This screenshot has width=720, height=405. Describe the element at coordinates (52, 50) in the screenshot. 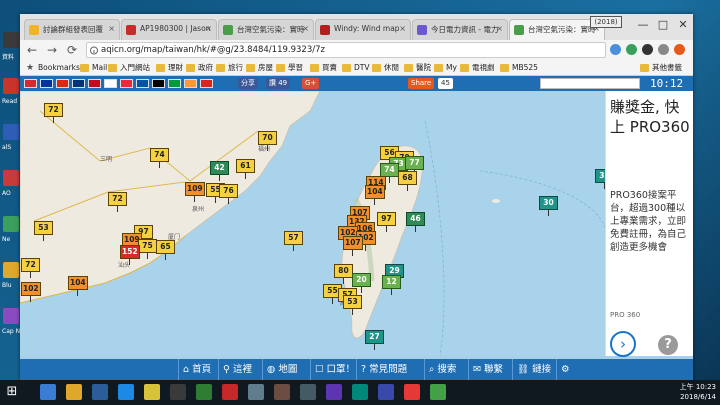

I see `forward-button: →` at that location.